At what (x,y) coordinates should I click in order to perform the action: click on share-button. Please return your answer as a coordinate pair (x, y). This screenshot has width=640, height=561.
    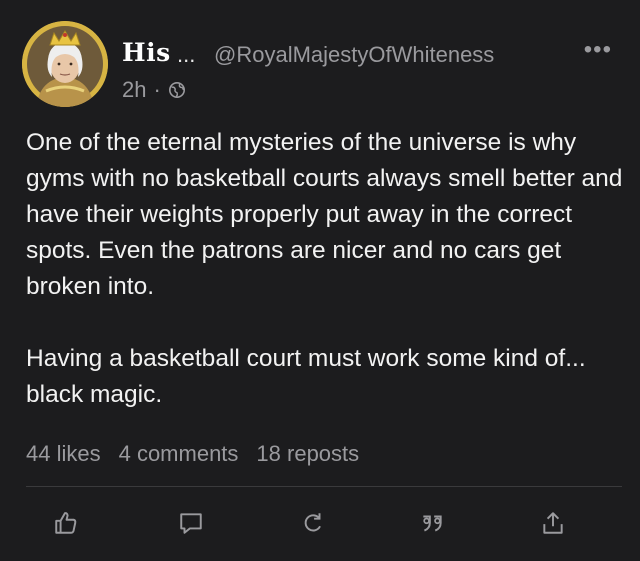
    Looking at the image, I should click on (553, 525).